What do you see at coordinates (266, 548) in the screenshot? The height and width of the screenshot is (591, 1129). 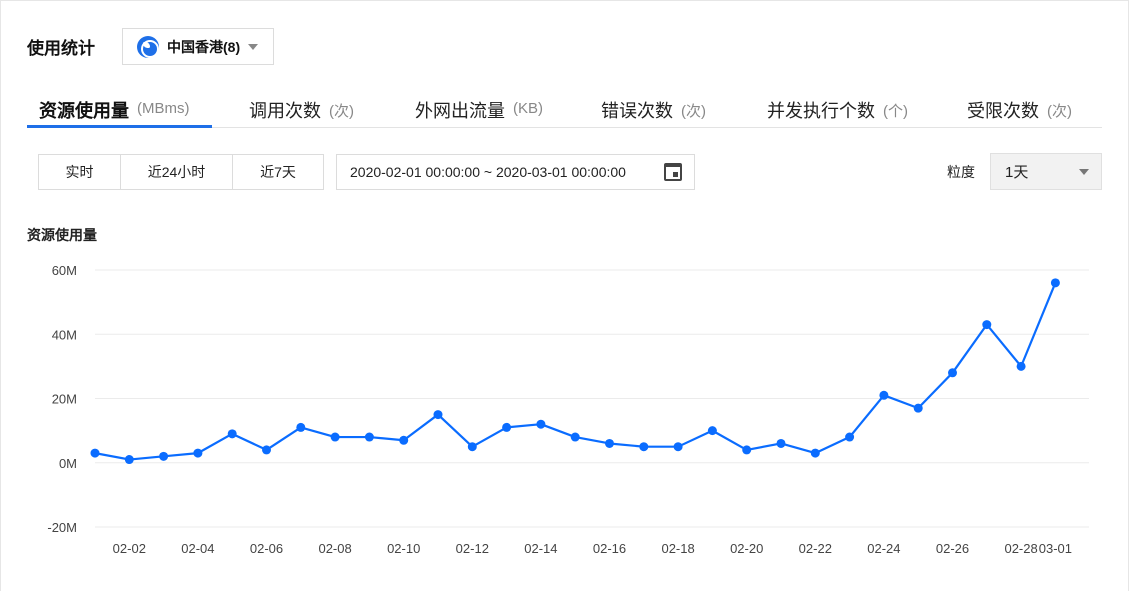 I see `x-tick-label: 02-06` at bounding box center [266, 548].